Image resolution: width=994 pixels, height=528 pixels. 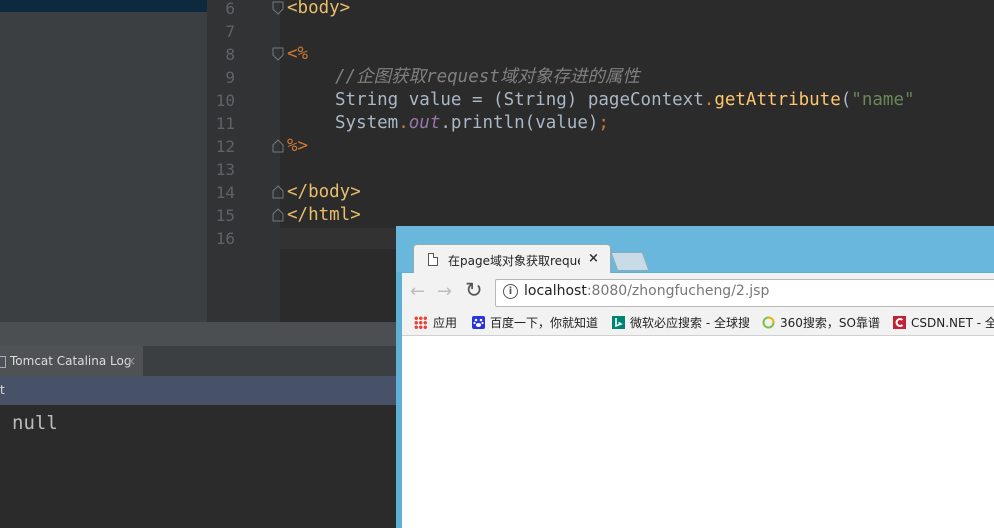 What do you see at coordinates (225, 215) in the screenshot?
I see `line-number: 15` at bounding box center [225, 215].